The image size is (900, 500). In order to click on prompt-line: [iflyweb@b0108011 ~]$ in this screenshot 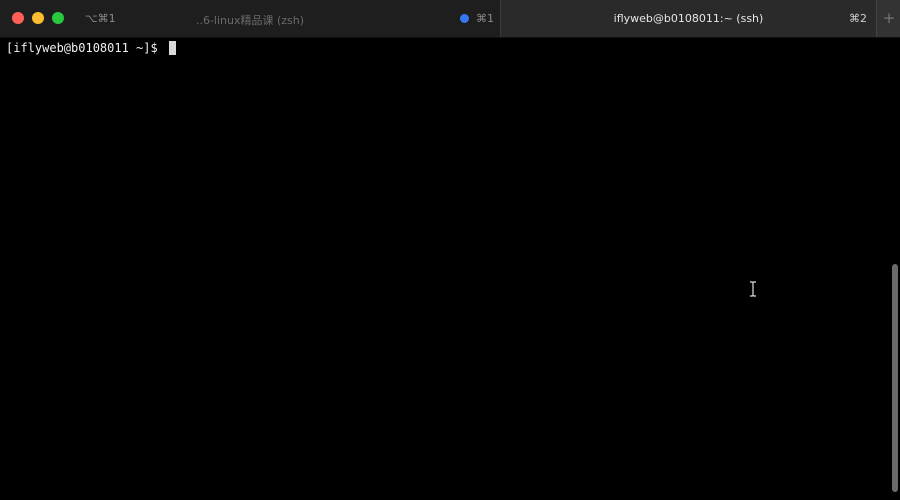, I will do `click(91, 48)`.